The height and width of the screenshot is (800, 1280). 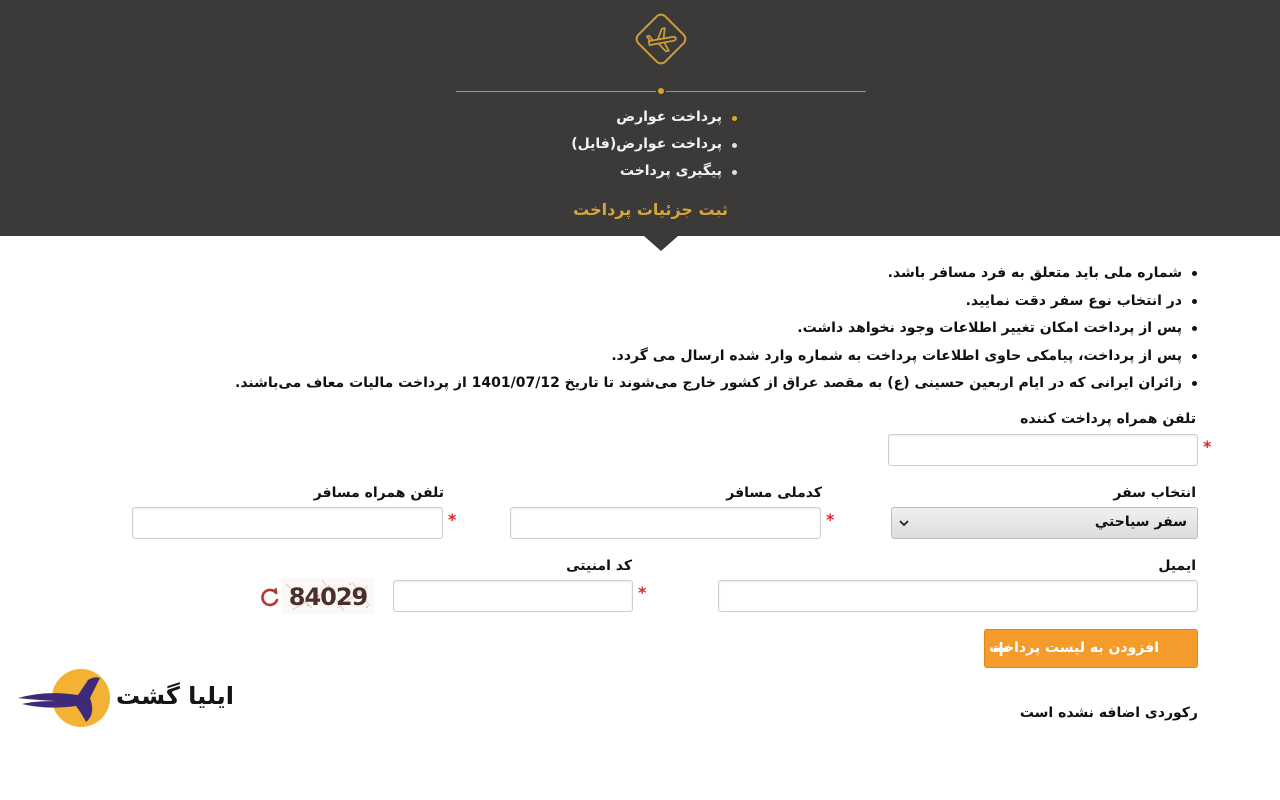 What do you see at coordinates (661, 243) in the screenshot?
I see `header-notch` at bounding box center [661, 243].